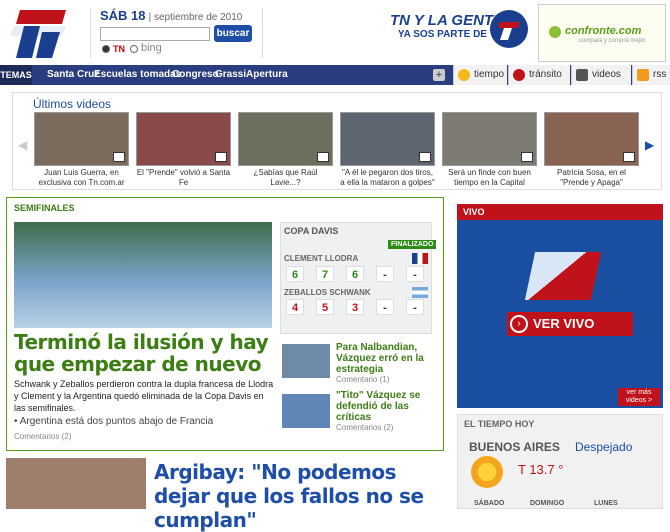  I want to click on nav-link-escuelas-tomadas: Escuelas tomadas, so click(137, 75).